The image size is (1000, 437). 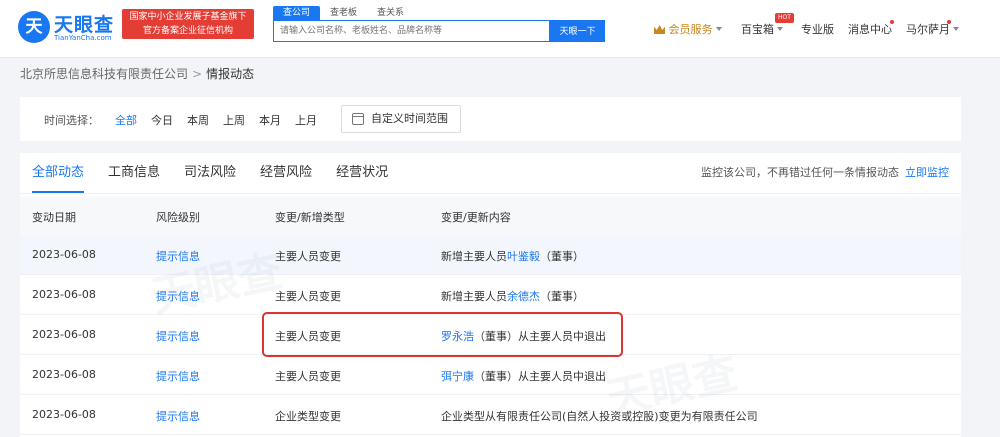 What do you see at coordinates (490, 119) in the screenshot?
I see `time-filter-bar: 时间选择： 全部 今日 本周 上周 本月 上月 自定义时间范围` at bounding box center [490, 119].